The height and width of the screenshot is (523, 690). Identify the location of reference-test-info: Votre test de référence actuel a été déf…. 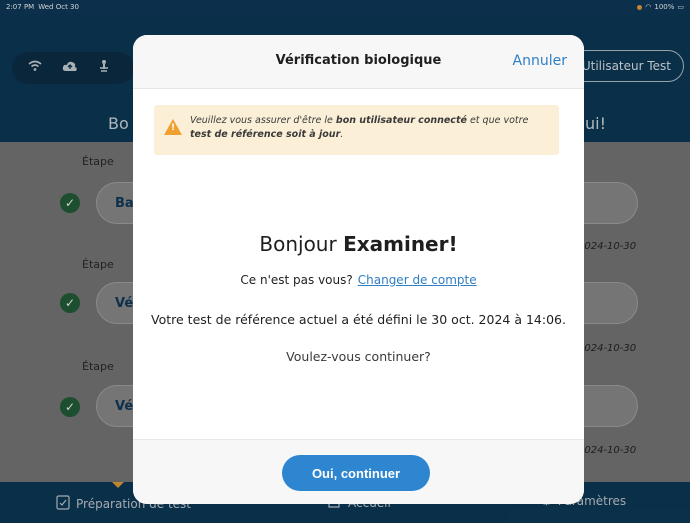
(358, 319).